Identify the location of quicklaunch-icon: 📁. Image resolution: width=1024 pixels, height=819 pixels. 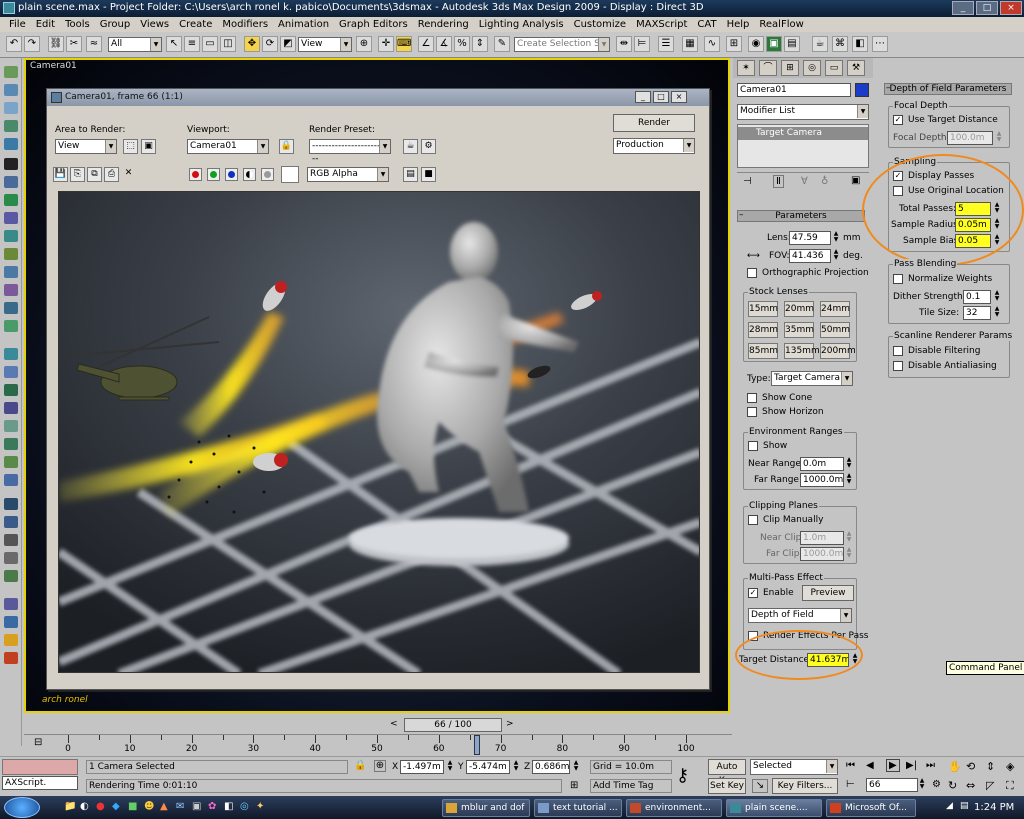
(70, 806).